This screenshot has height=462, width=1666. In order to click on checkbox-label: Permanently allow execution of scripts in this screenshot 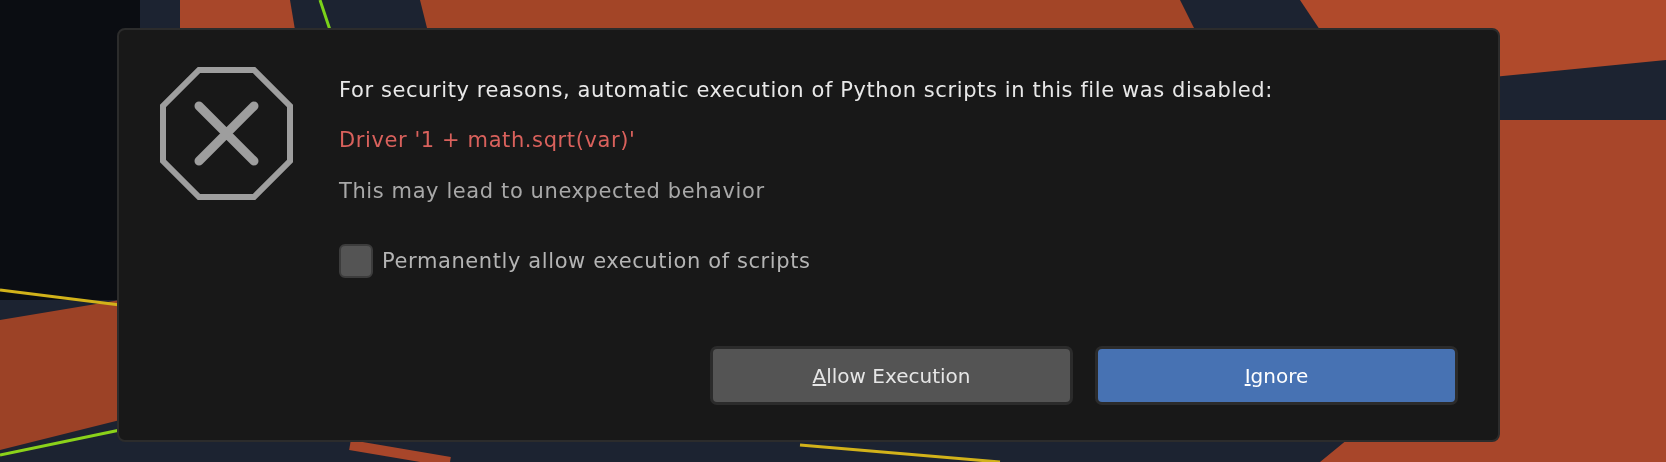, I will do `click(596, 261)`.